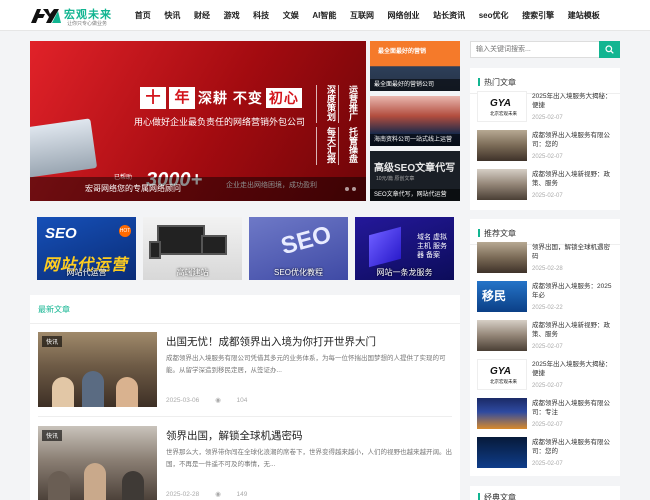 This screenshot has height=500, width=650. I want to click on article-title: 成都领界出入境服务：2025年必, so click(573, 291).